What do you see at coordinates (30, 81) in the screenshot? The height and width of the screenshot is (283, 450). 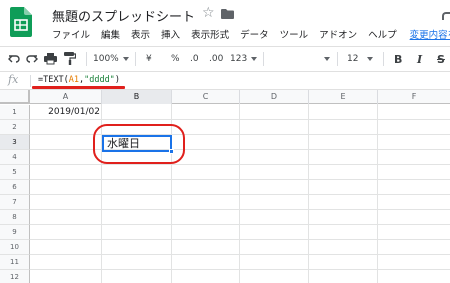 I see `formula-bar-separator` at bounding box center [30, 81].